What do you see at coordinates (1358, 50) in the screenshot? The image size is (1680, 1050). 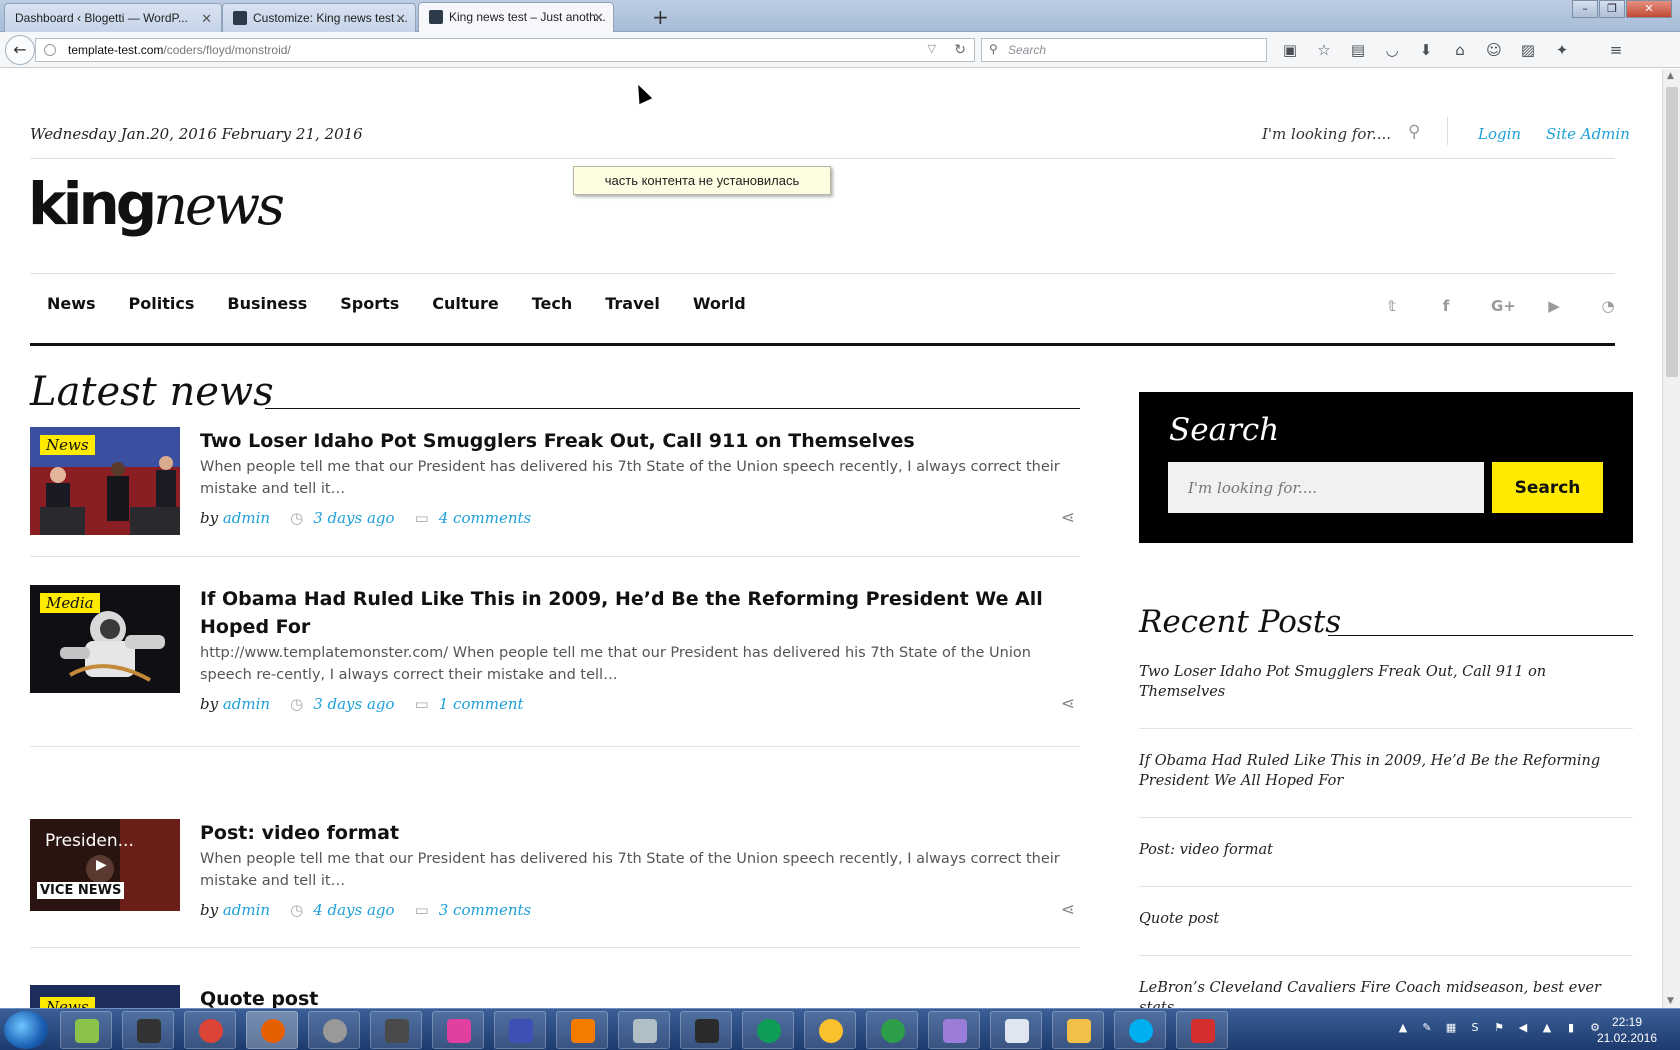 I see `reading-list-icon: ▤` at bounding box center [1358, 50].